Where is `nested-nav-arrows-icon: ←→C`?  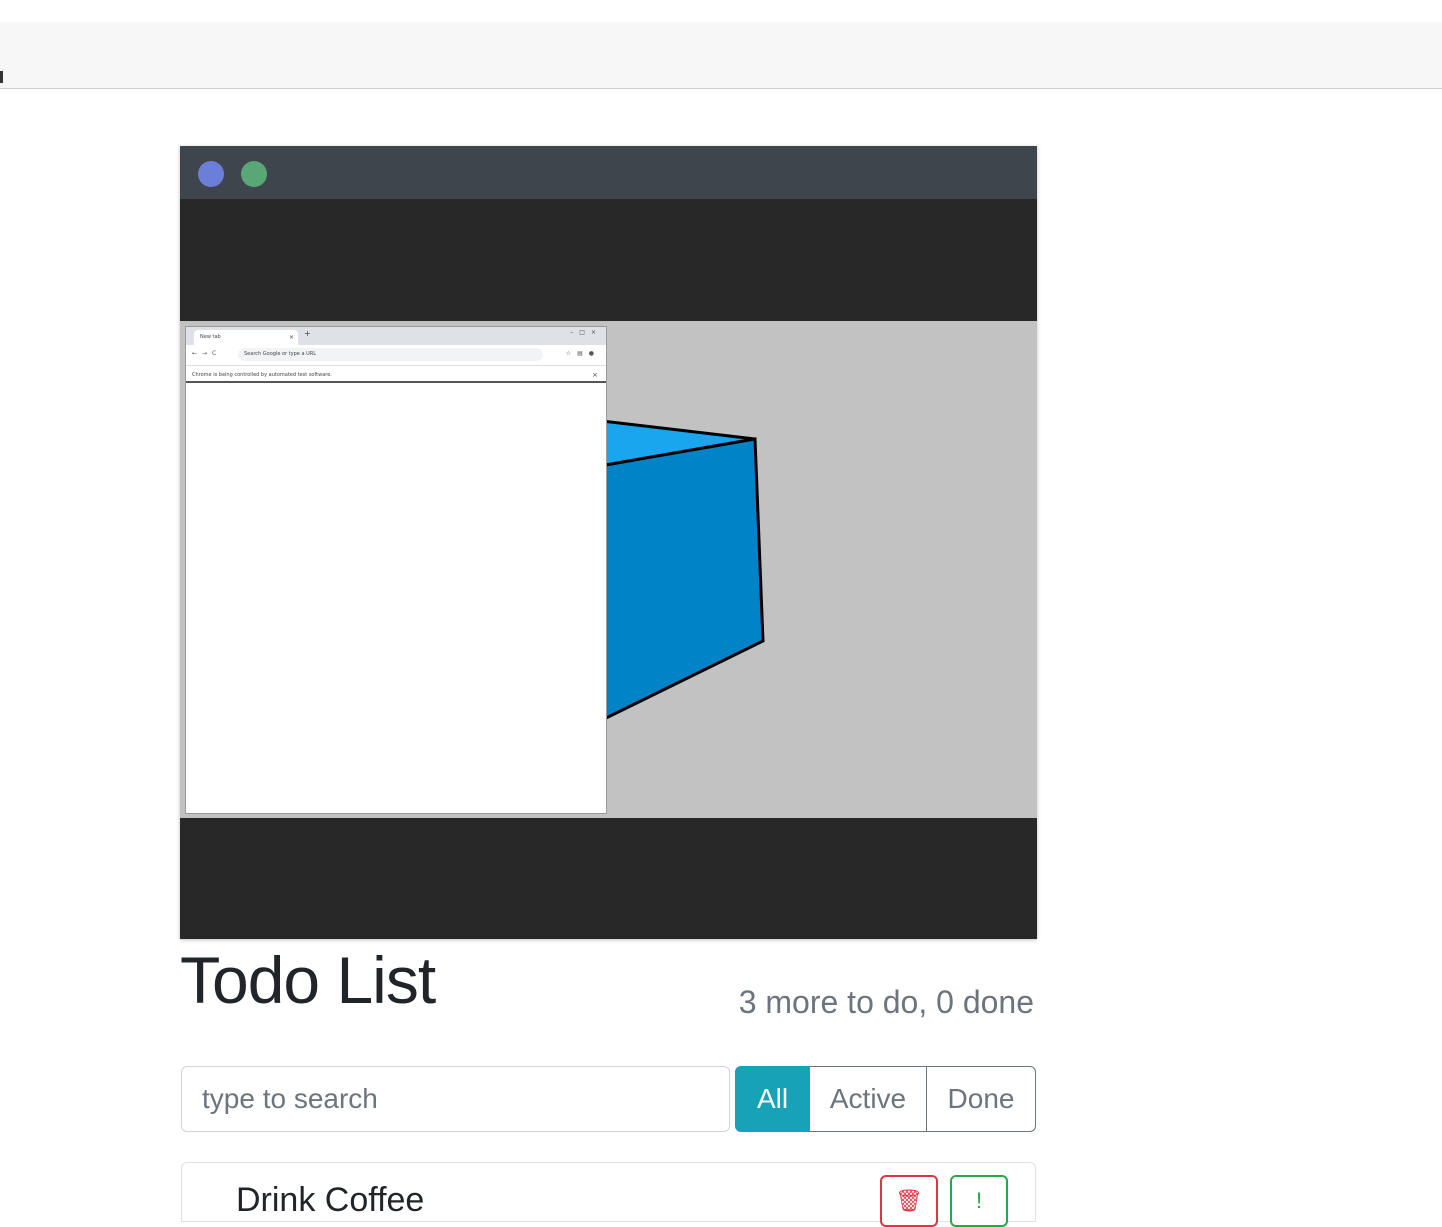
nested-nav-arrows-icon: ←→C is located at coordinates (206, 353).